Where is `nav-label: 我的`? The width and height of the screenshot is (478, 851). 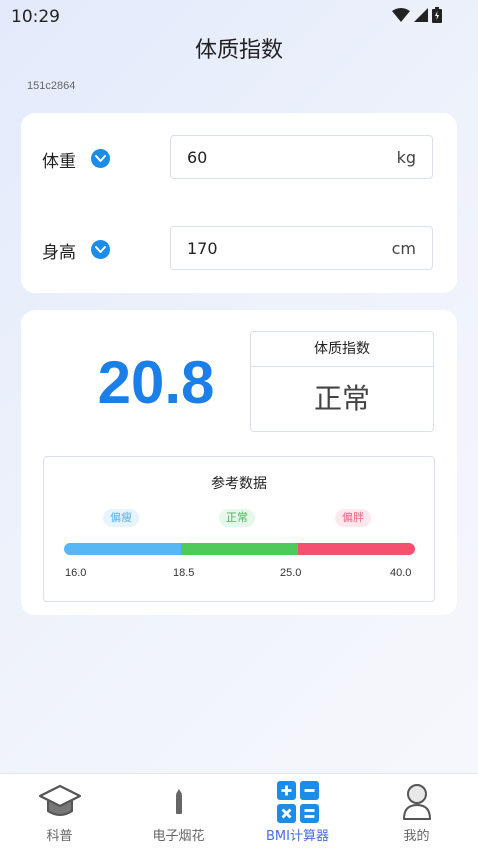
nav-label: 我的 is located at coordinates (416, 836).